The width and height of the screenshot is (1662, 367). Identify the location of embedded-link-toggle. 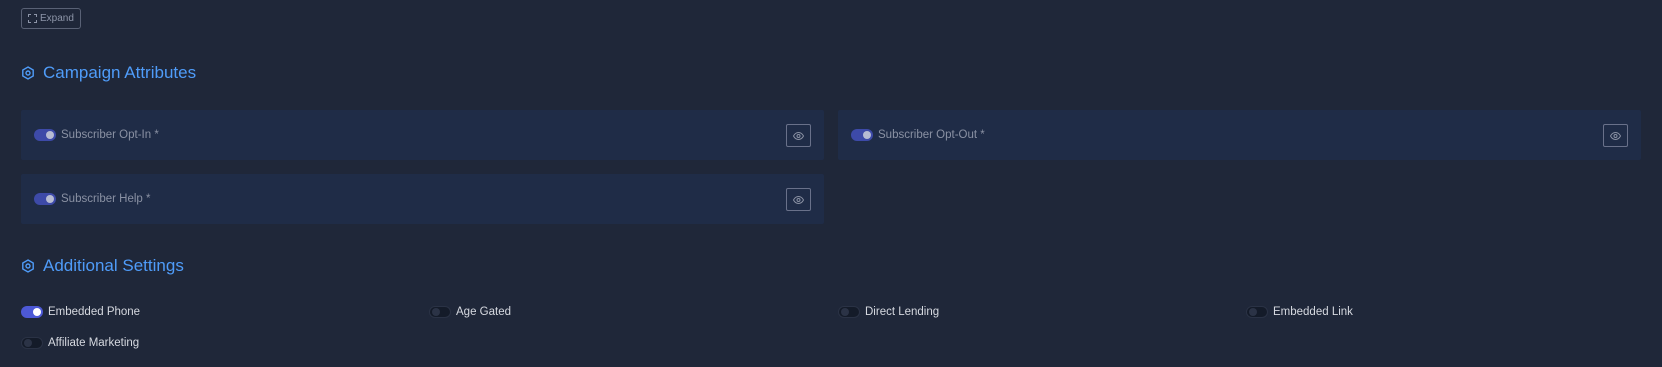
(1257, 312).